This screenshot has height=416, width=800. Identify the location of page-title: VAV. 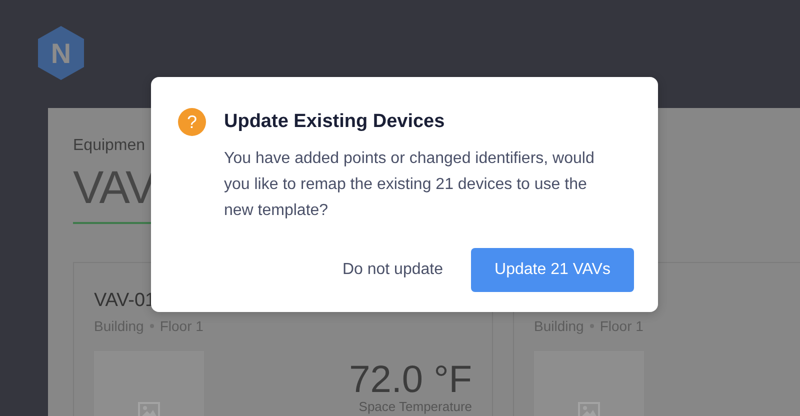
(114, 187).